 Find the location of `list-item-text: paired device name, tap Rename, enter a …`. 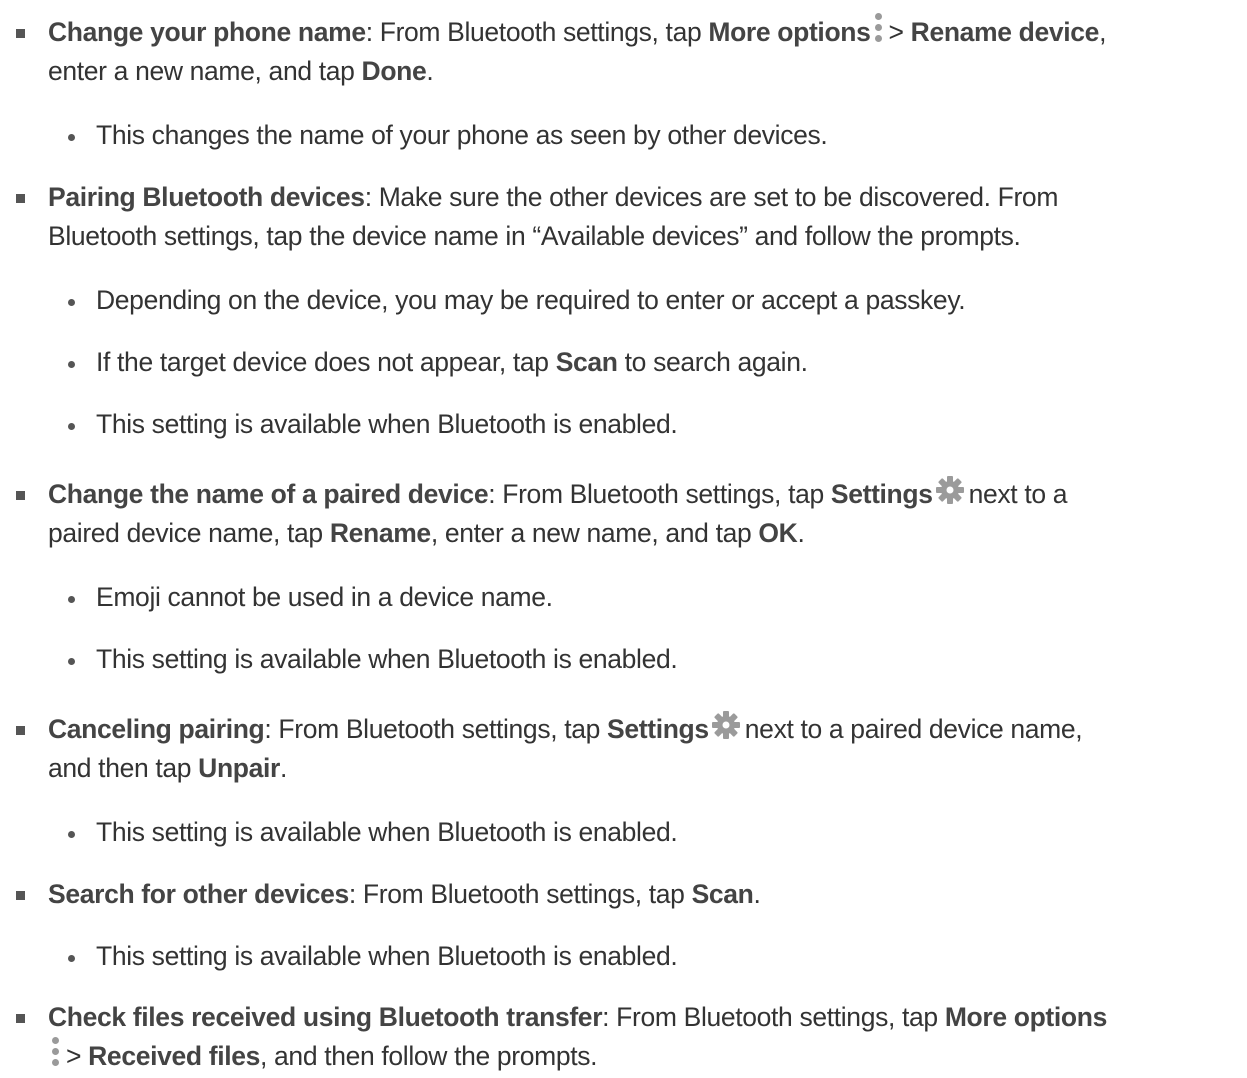

list-item-text: paired device name, tap Rename, enter a … is located at coordinates (426, 533).